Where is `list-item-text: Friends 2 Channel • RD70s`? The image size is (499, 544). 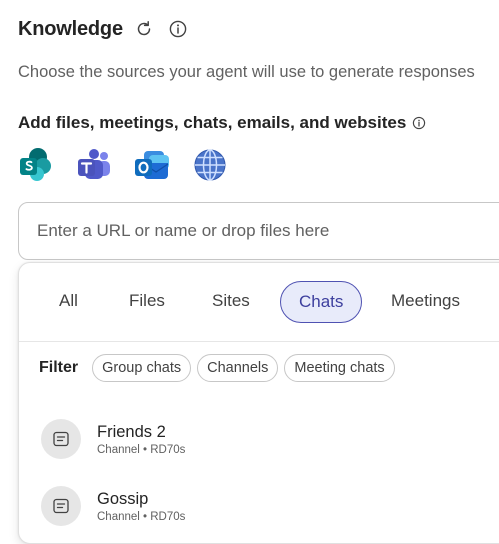 list-item-text: Friends 2 Channel • RD70s is located at coordinates (141, 439).